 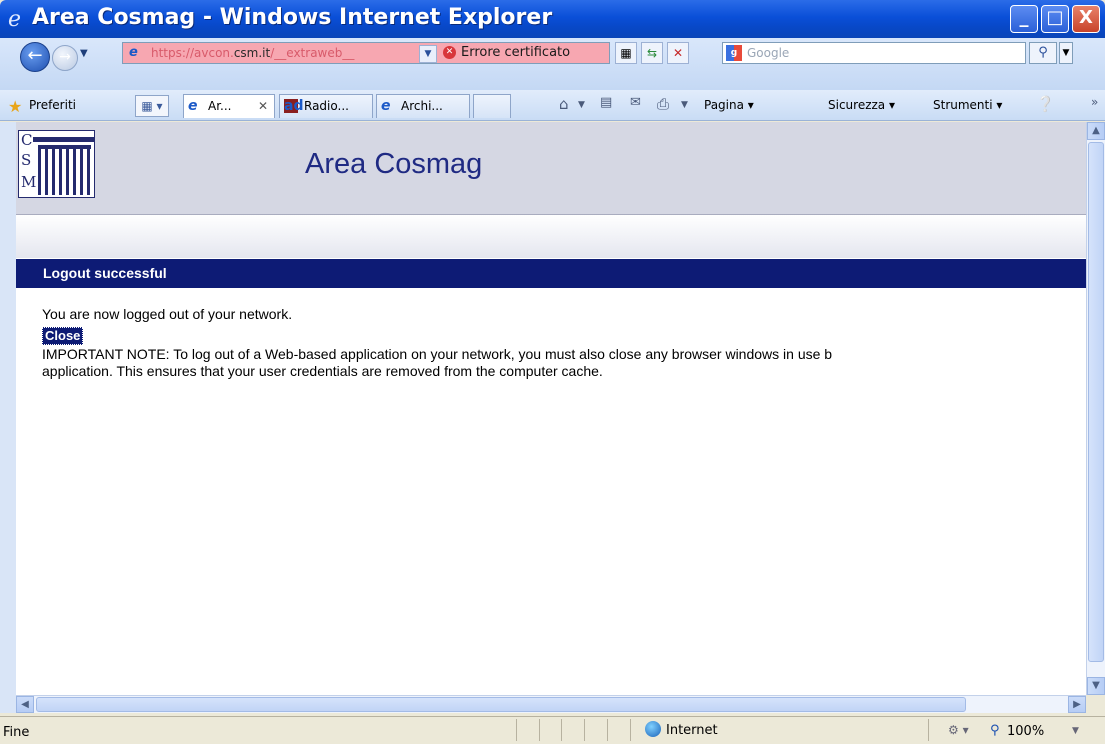 What do you see at coordinates (724, 105) in the screenshot?
I see `menu-pagina-label: Pagina` at bounding box center [724, 105].